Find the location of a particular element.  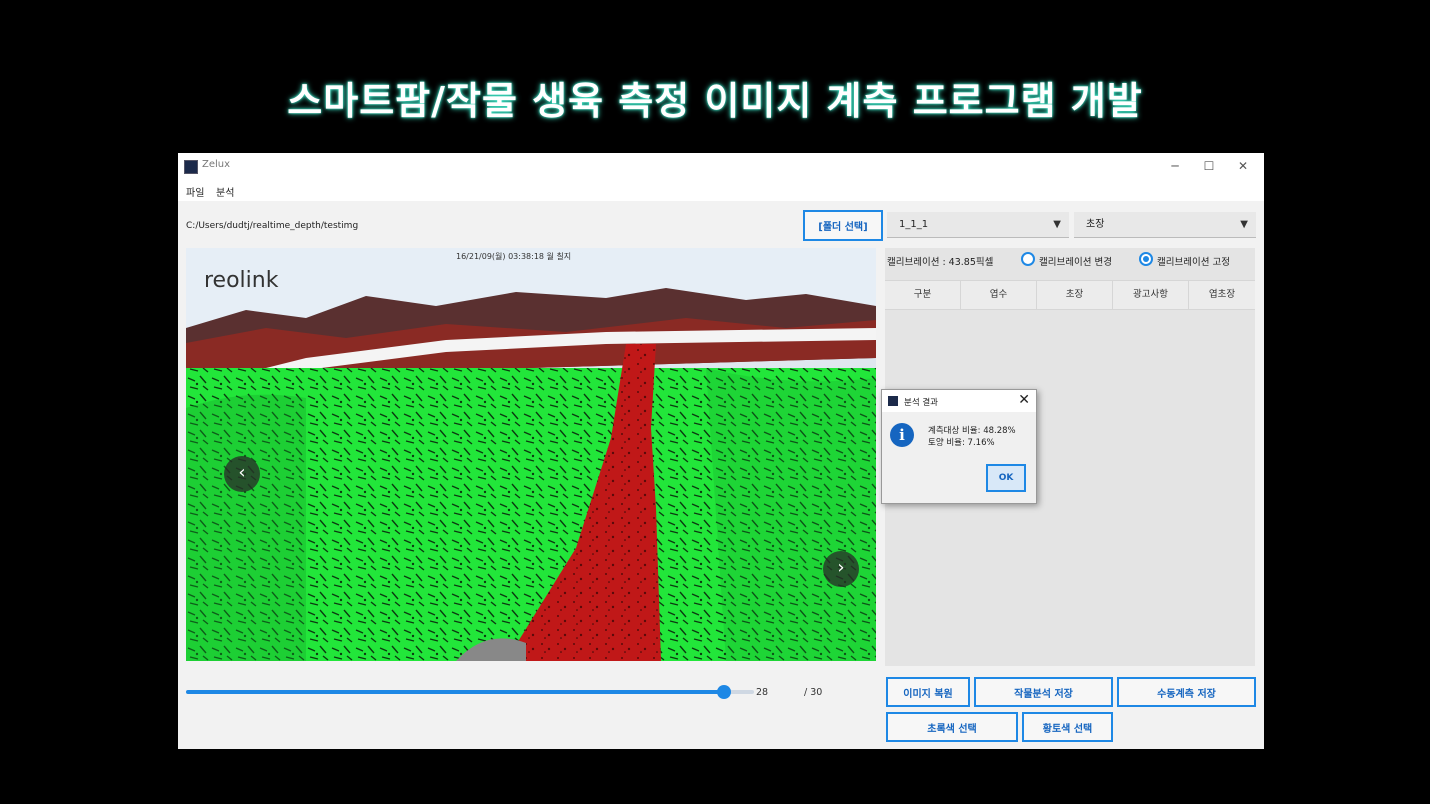

calibration-fixed-radio is located at coordinates (1146, 259).